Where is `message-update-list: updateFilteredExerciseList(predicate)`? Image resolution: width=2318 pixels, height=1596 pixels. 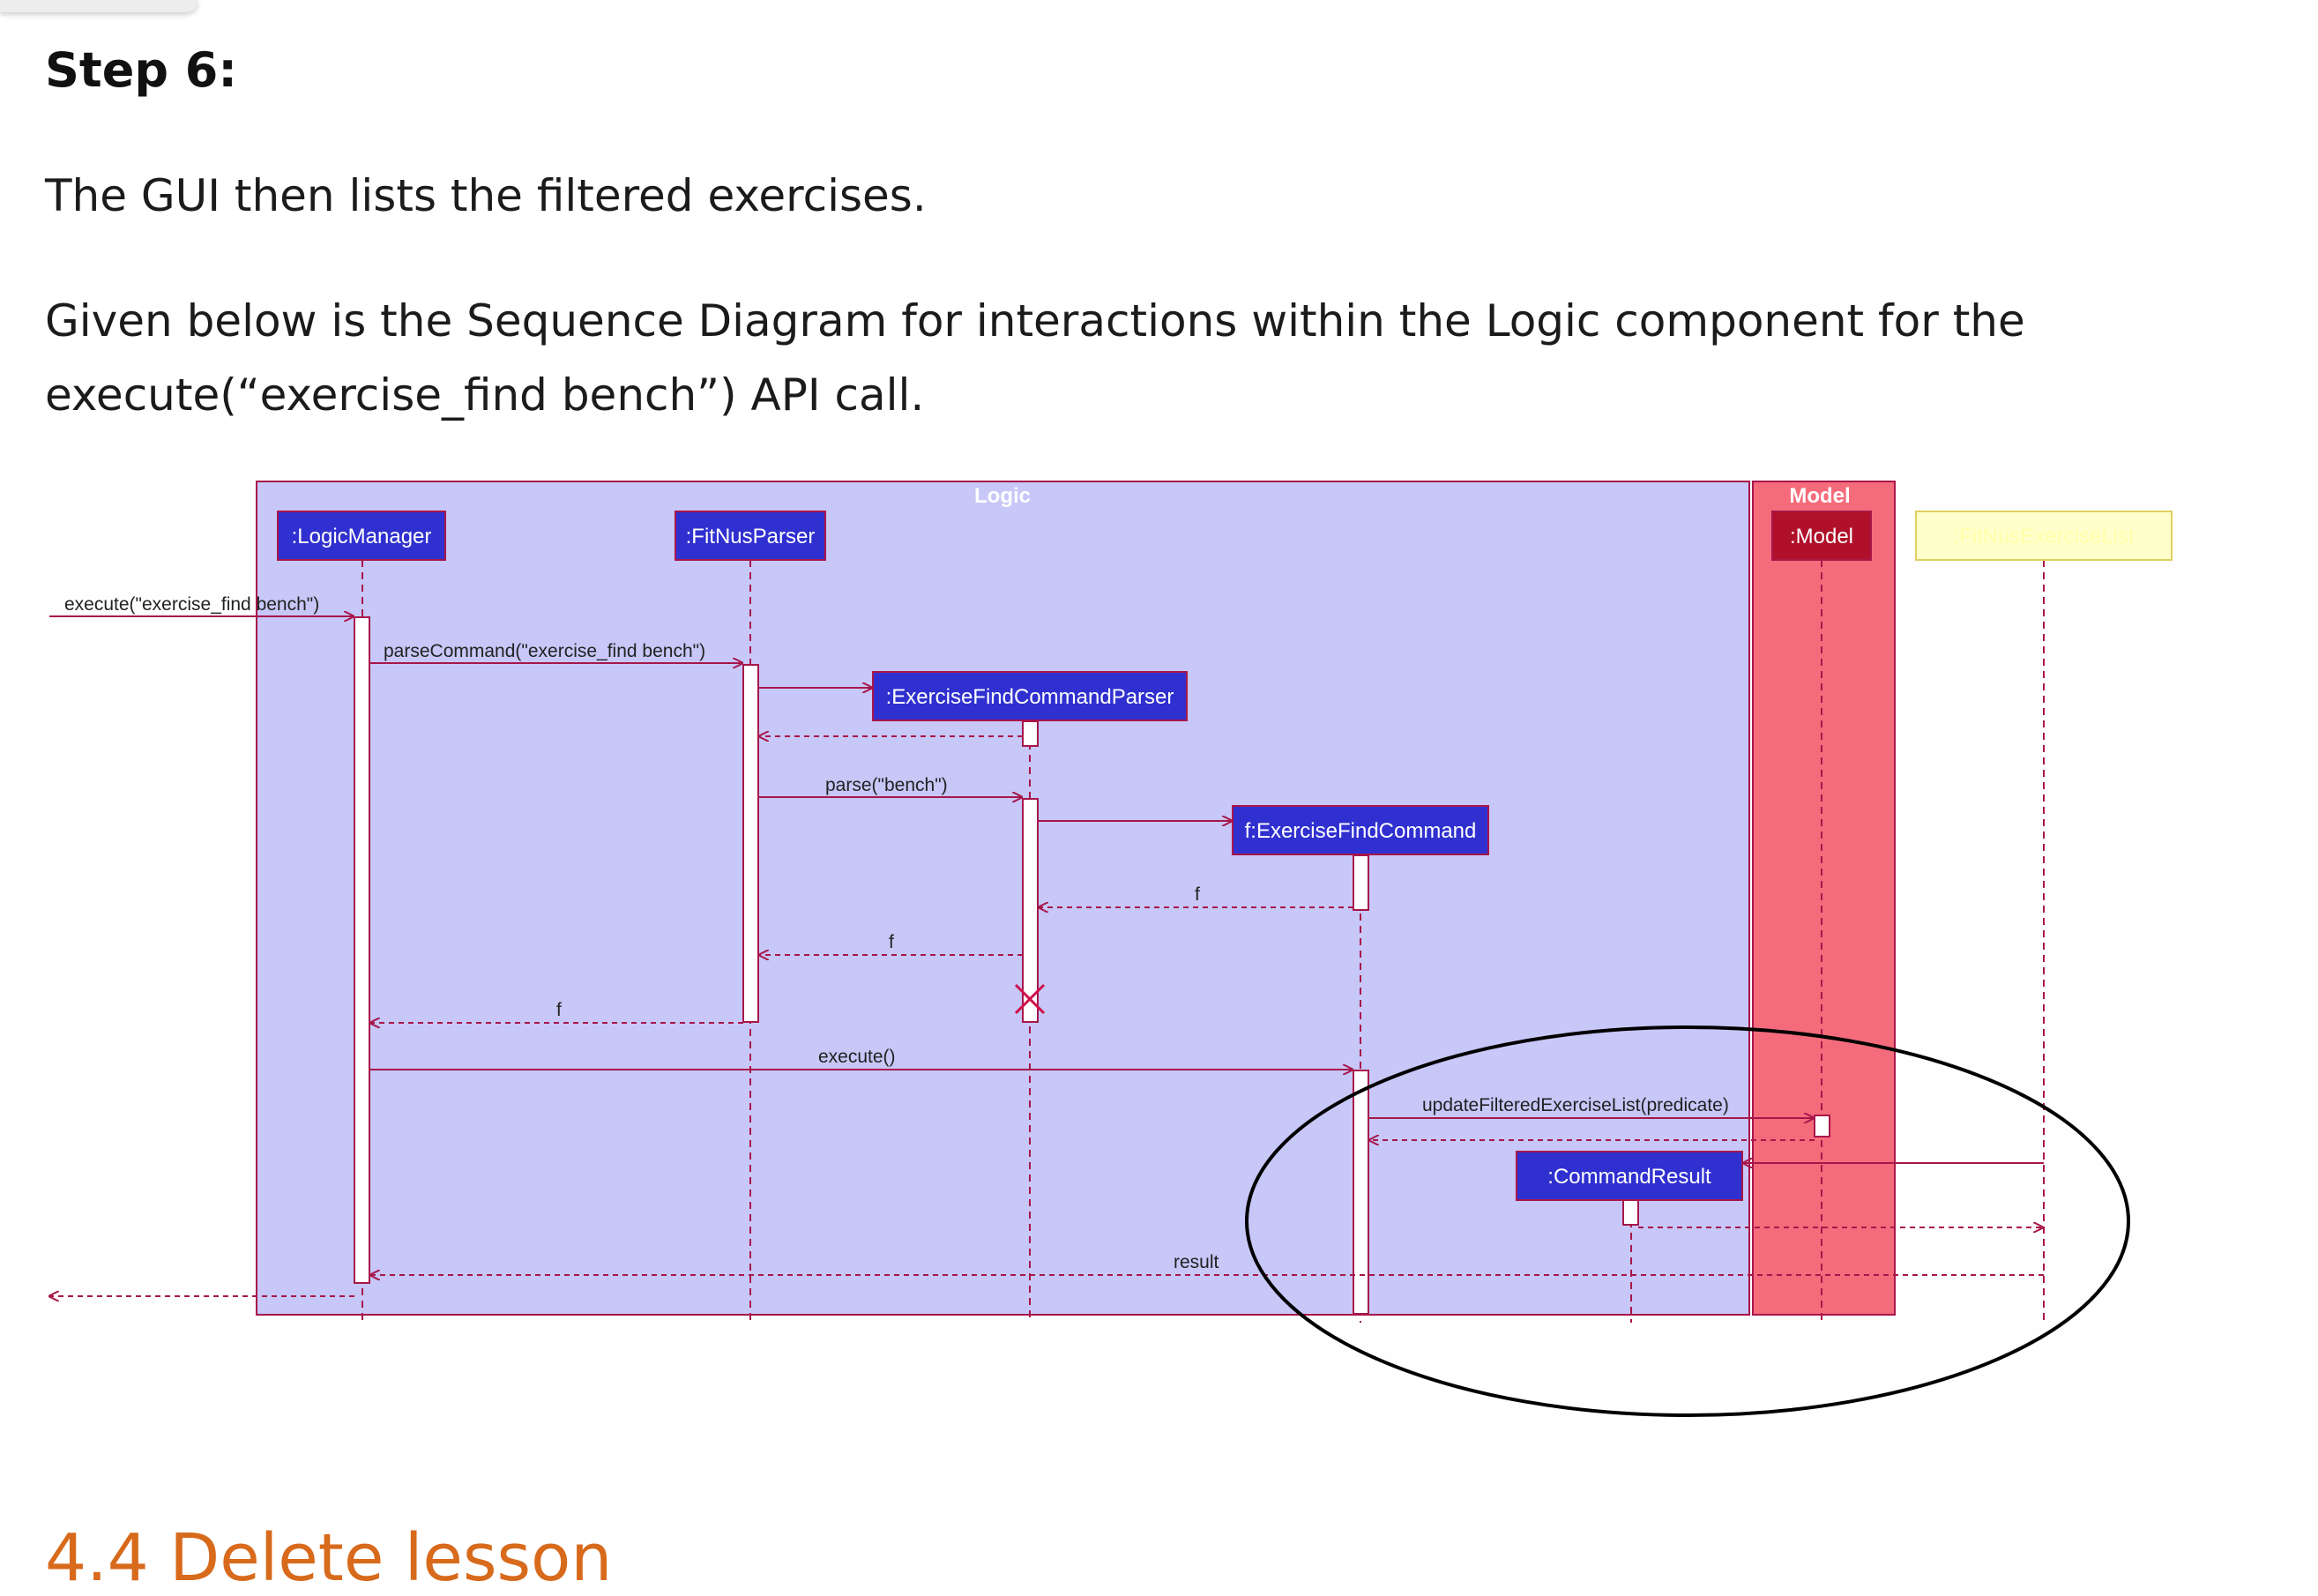
message-update-list: updateFilteredExerciseList(predicate) is located at coordinates (1575, 1105).